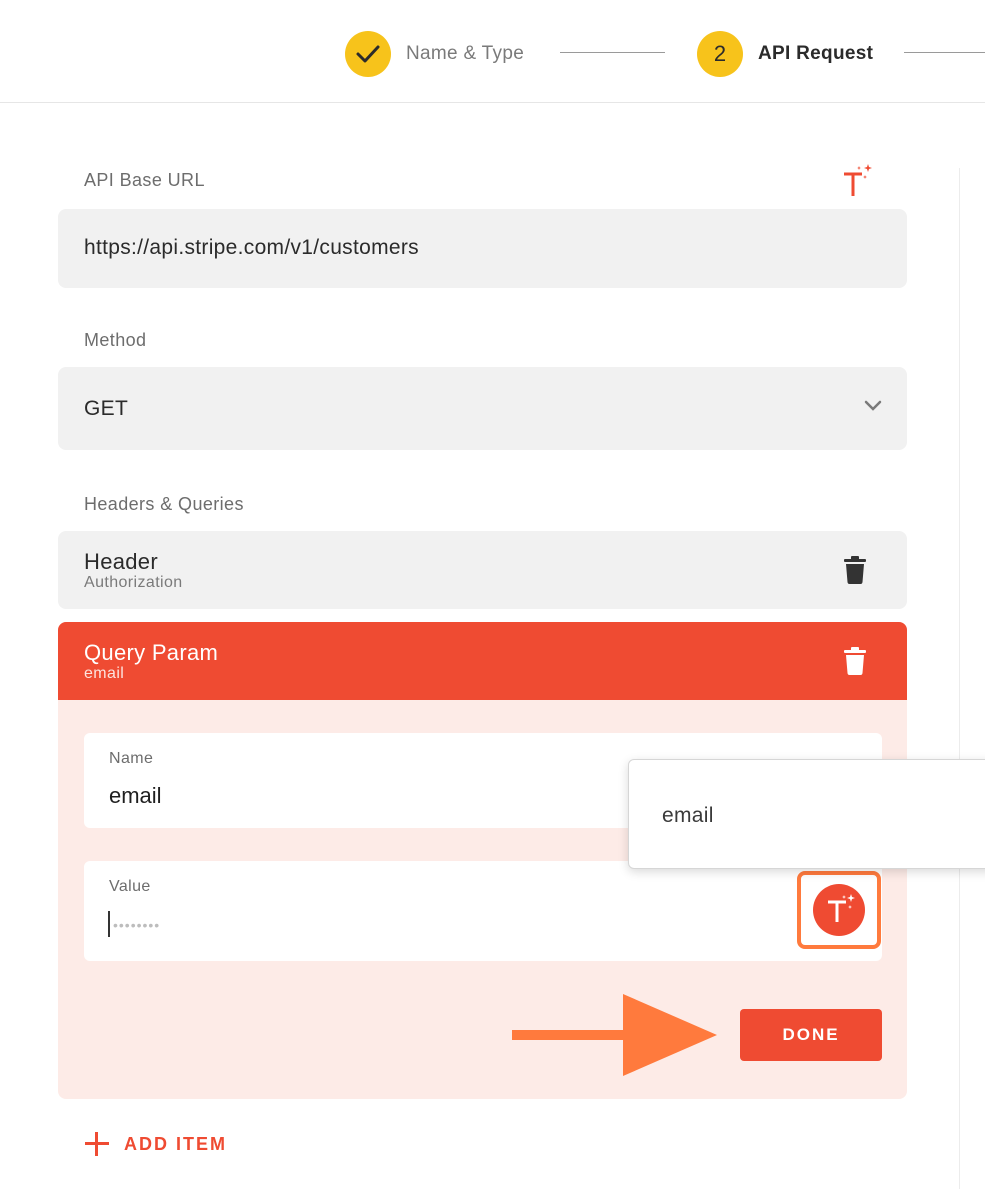 This screenshot has width=985, height=1189. What do you see at coordinates (815, 54) in the screenshot?
I see `step-2-label: API Request` at bounding box center [815, 54].